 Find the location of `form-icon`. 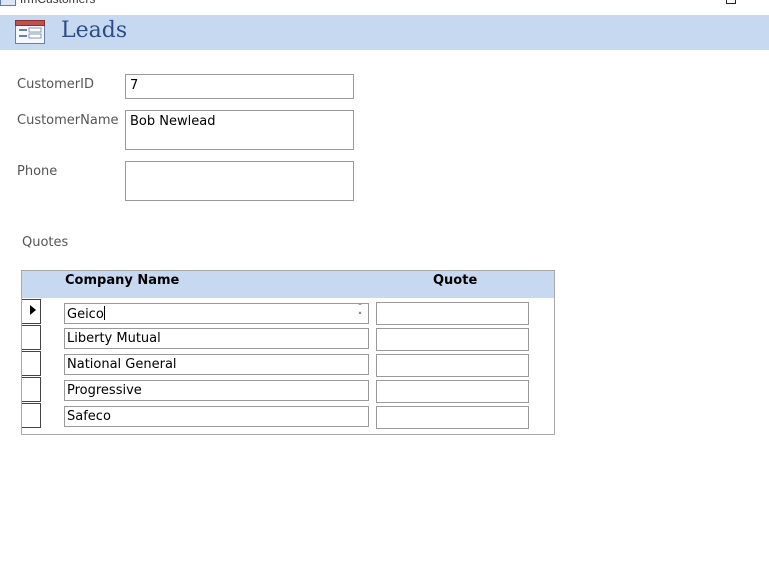

form-icon is located at coordinates (30, 32).